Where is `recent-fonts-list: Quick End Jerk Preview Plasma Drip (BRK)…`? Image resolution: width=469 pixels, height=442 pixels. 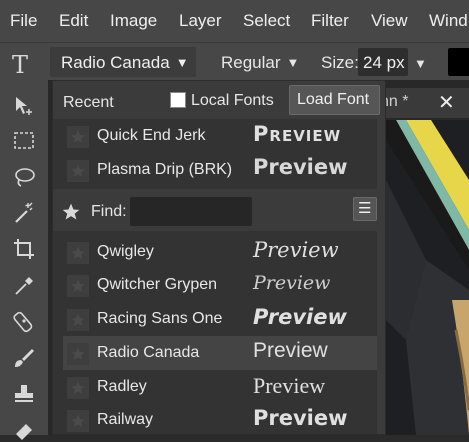
recent-fonts-list: Quick End Jerk Preview Plasma Drip (BRK)… is located at coordinates (215, 154).